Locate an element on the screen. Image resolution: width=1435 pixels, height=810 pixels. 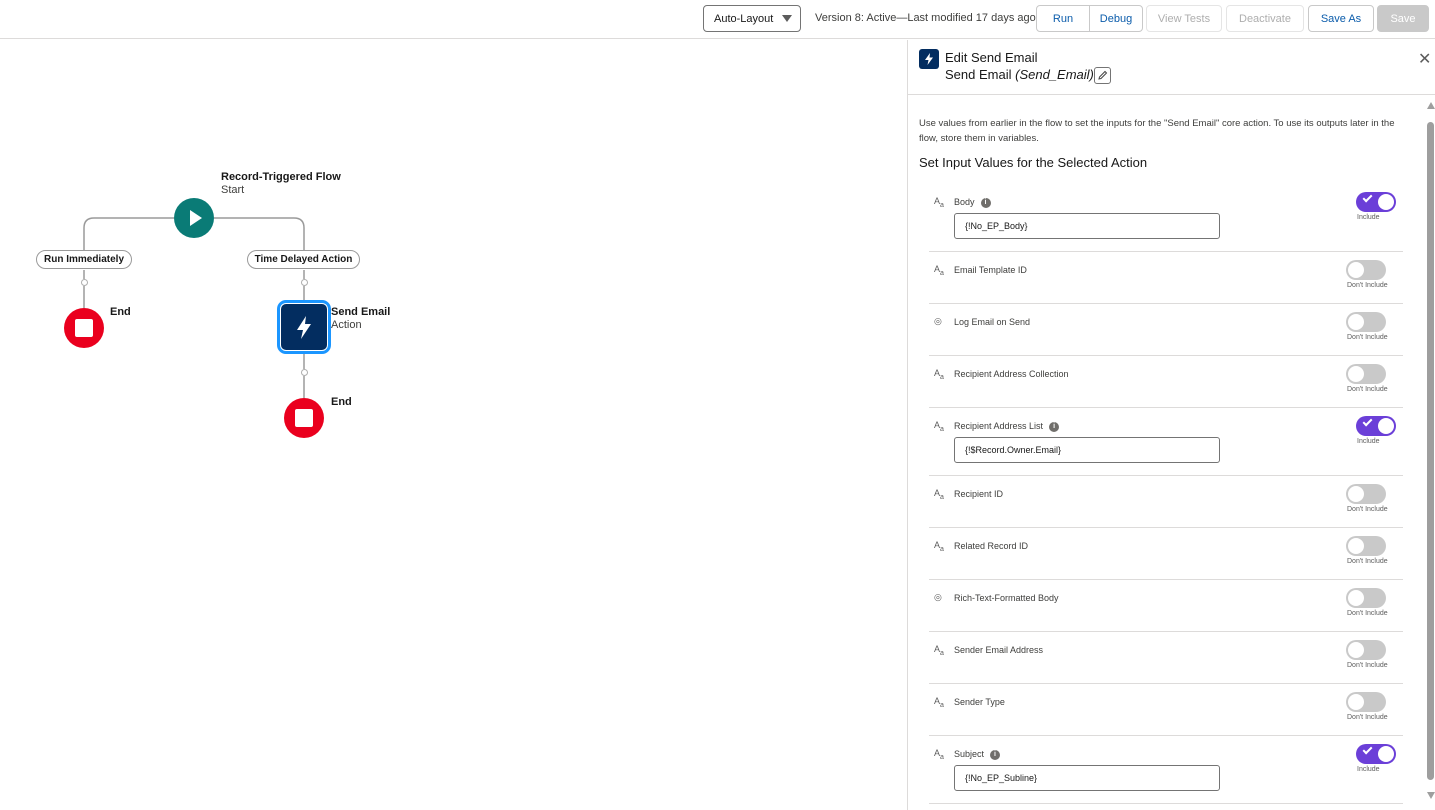
end-node-left is located at coordinates (84, 328).